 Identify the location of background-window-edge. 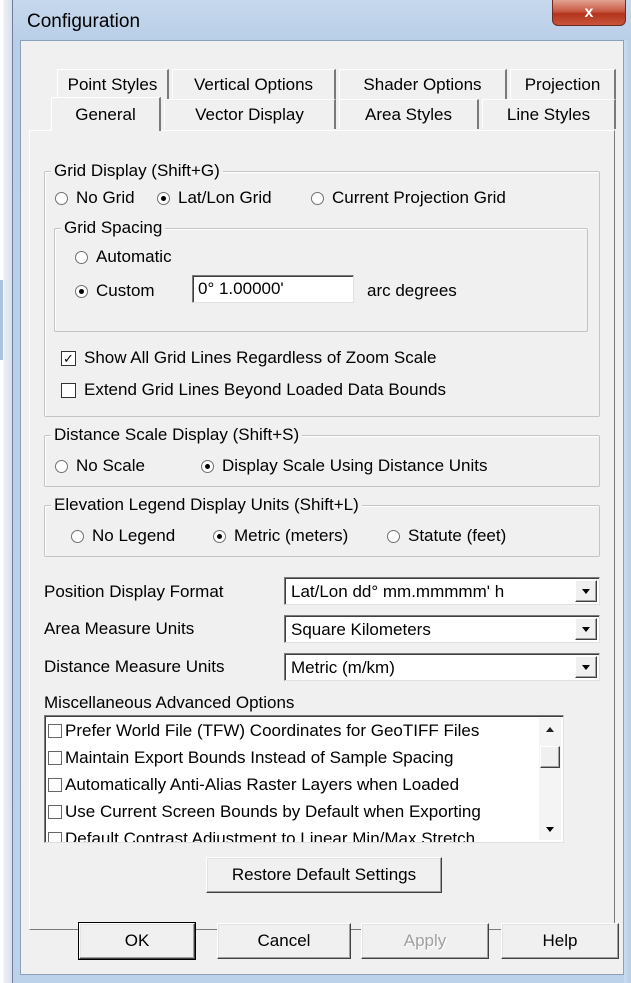
(6, 491).